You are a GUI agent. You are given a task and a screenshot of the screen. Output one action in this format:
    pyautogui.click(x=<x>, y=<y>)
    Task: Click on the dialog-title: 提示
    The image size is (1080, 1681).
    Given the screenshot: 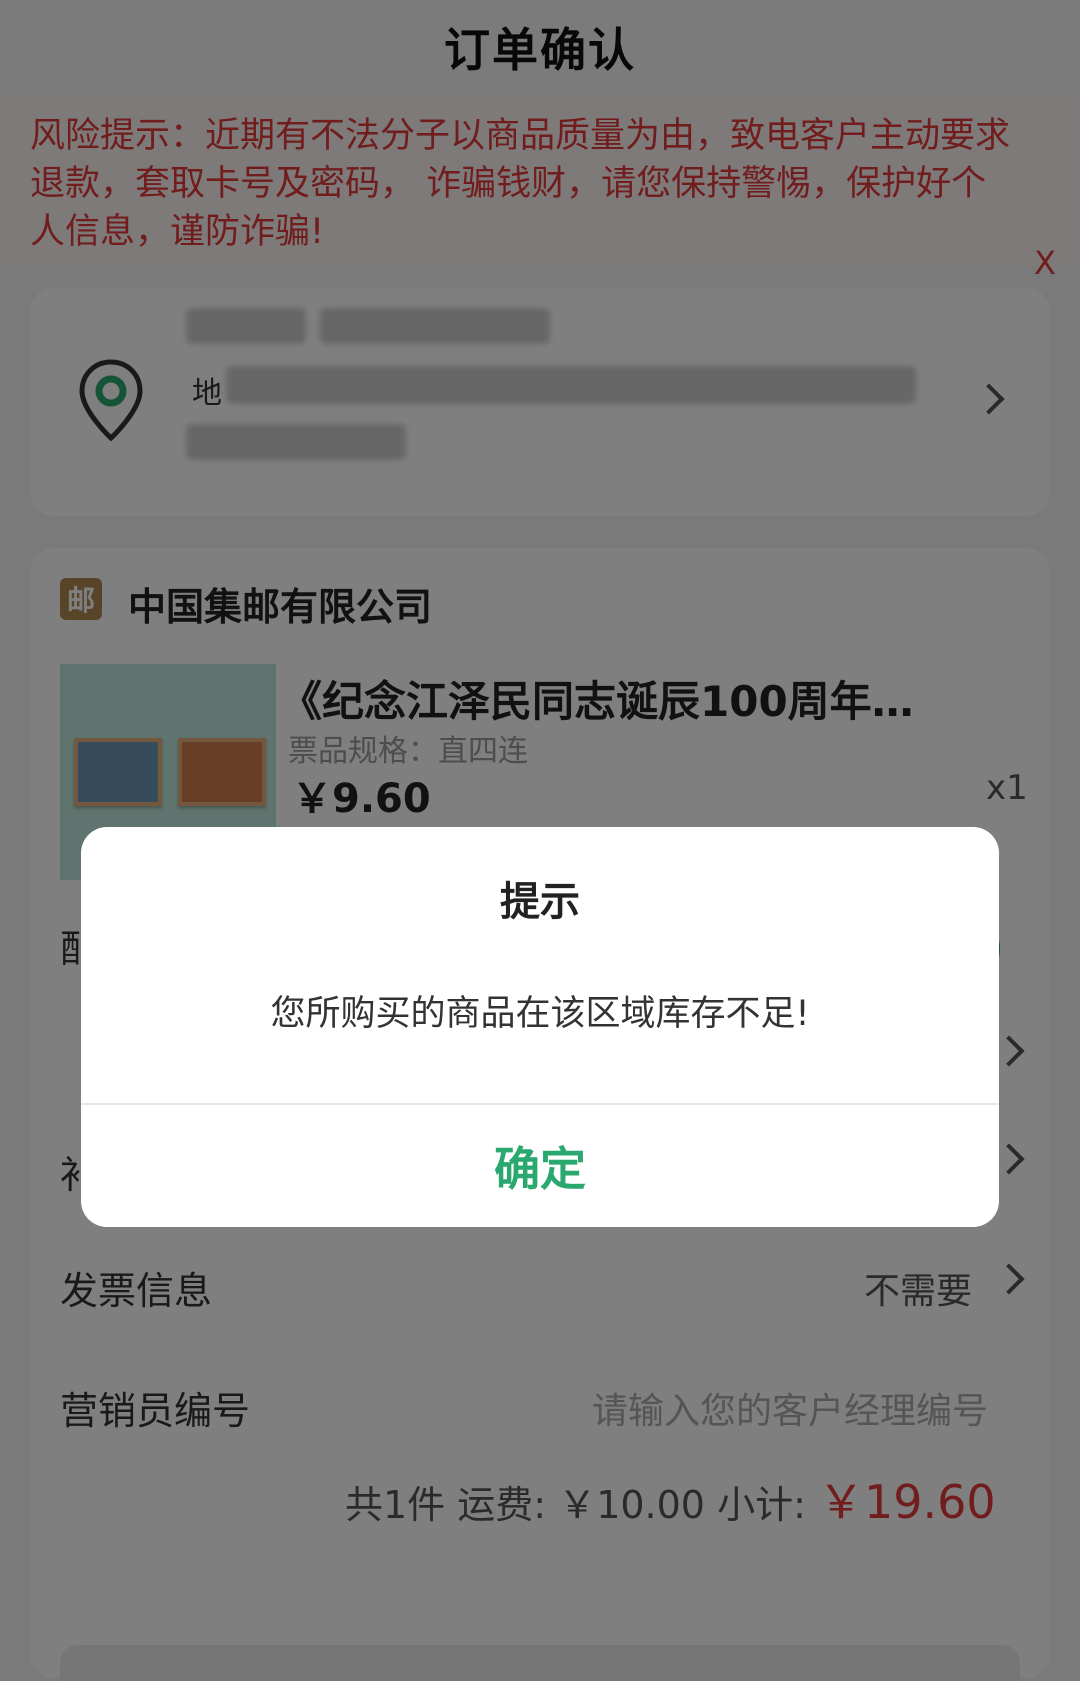 What is the action you would take?
    pyautogui.click(x=540, y=902)
    